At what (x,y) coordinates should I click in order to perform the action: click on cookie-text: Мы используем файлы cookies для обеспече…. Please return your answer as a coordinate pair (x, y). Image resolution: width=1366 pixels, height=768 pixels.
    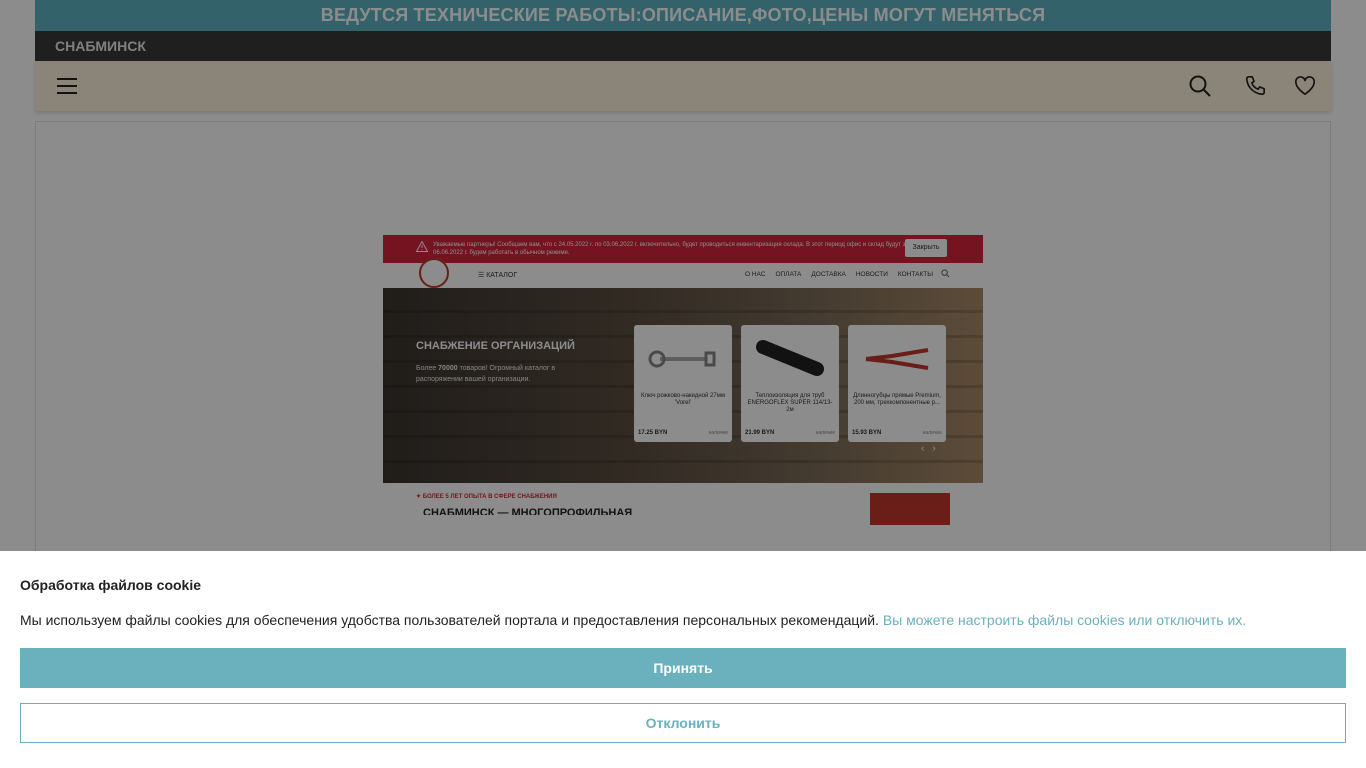
    Looking at the image, I should click on (633, 620).